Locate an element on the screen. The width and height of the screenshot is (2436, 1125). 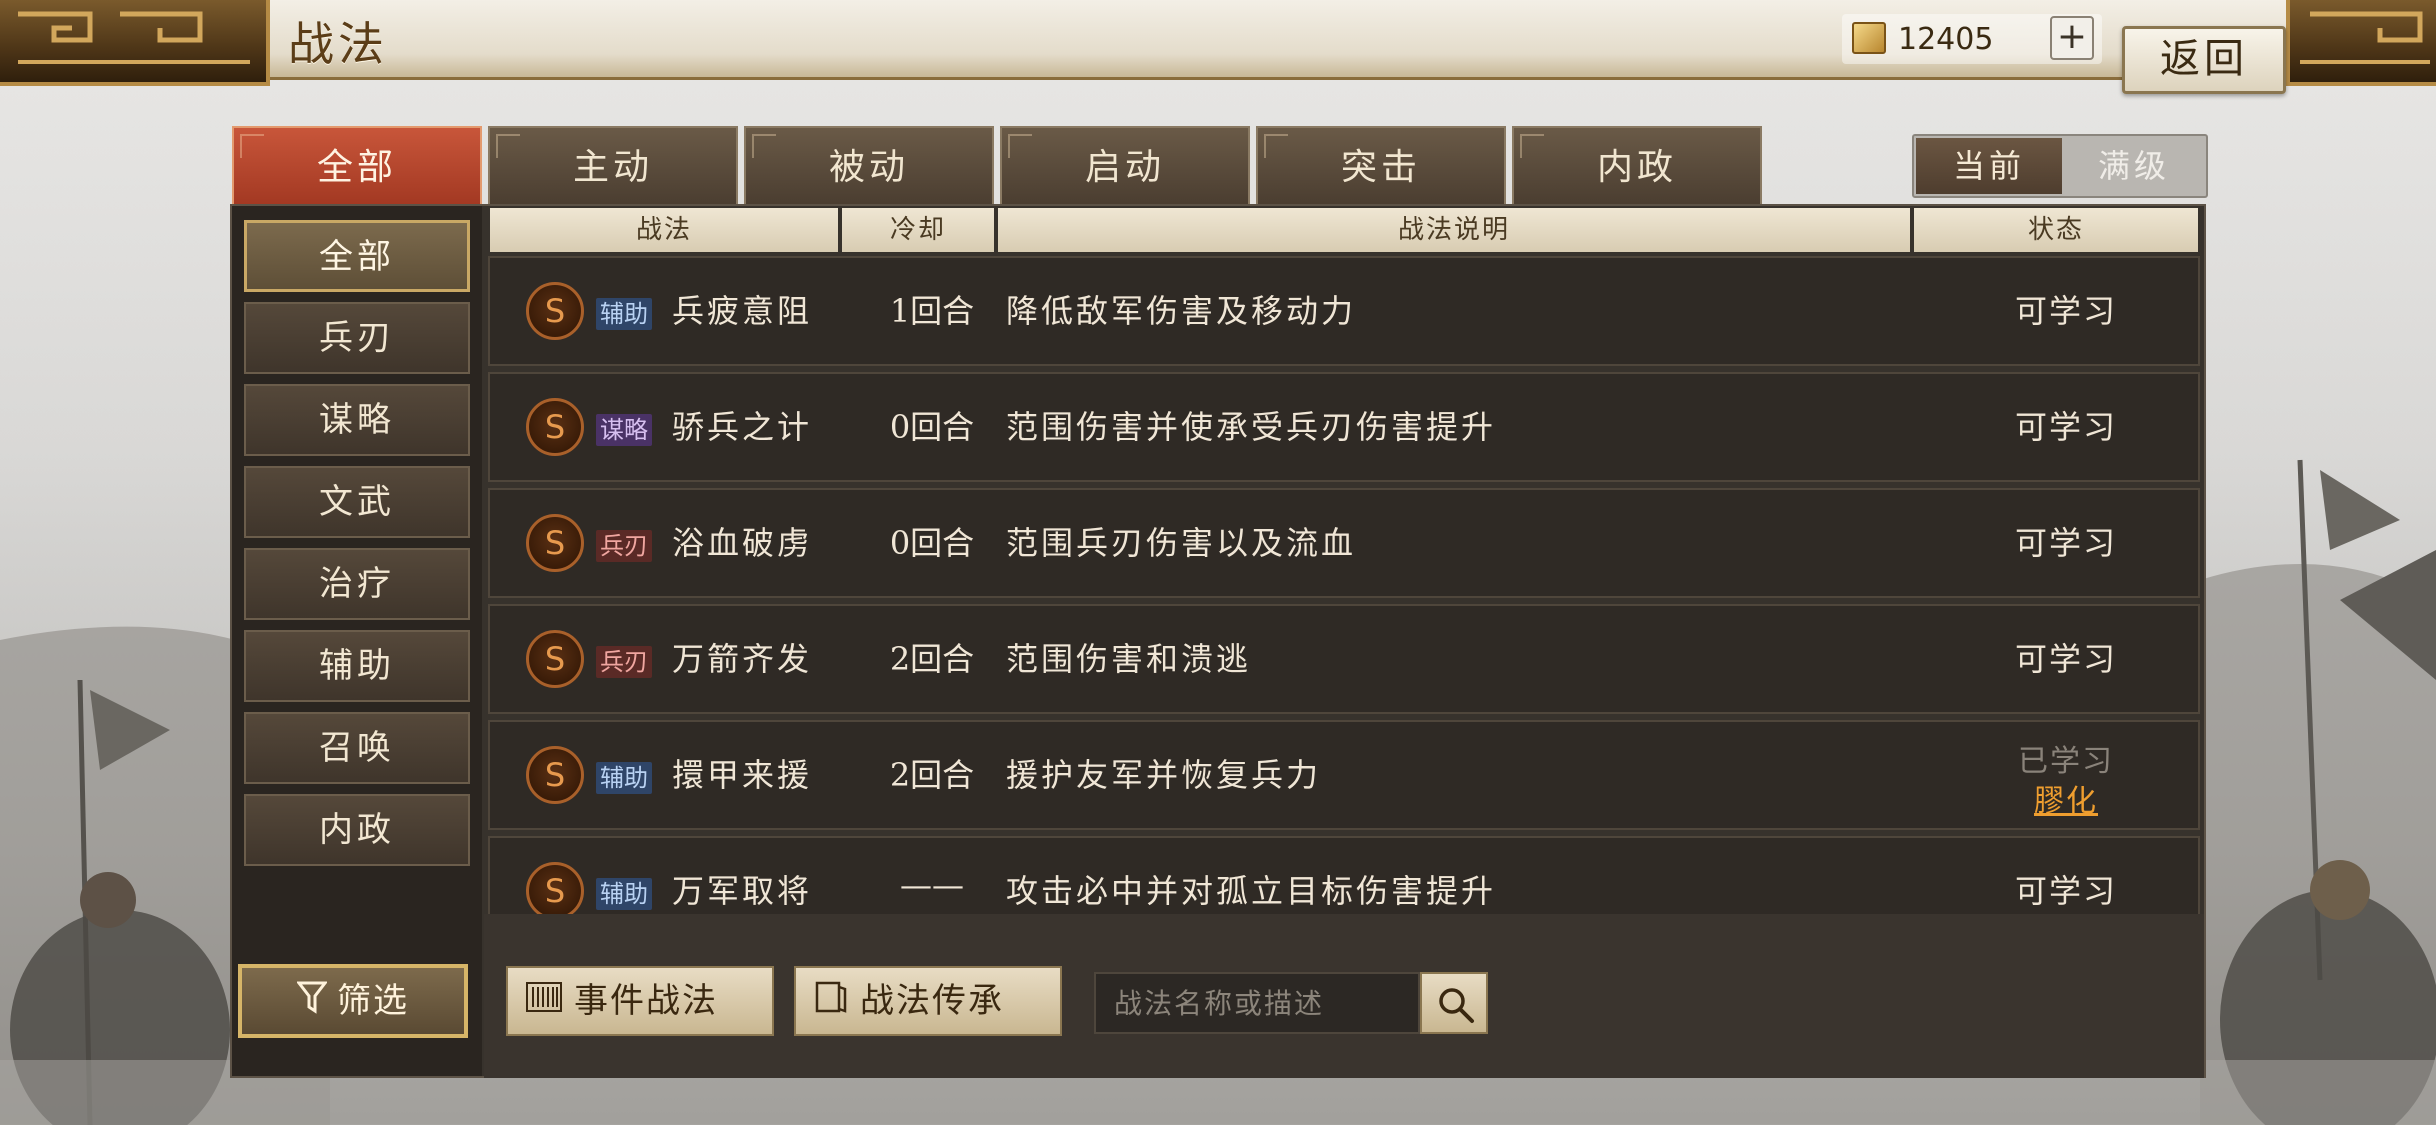
skill-description: 范围伤害和溃逃 is located at coordinates (1129, 659).